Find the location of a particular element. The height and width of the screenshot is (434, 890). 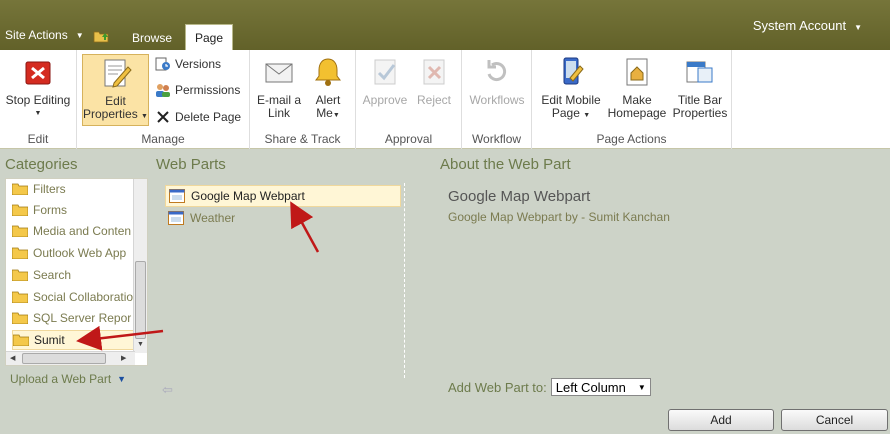

add-web-part-to-label: Add Web Part to: is located at coordinates (497, 387).